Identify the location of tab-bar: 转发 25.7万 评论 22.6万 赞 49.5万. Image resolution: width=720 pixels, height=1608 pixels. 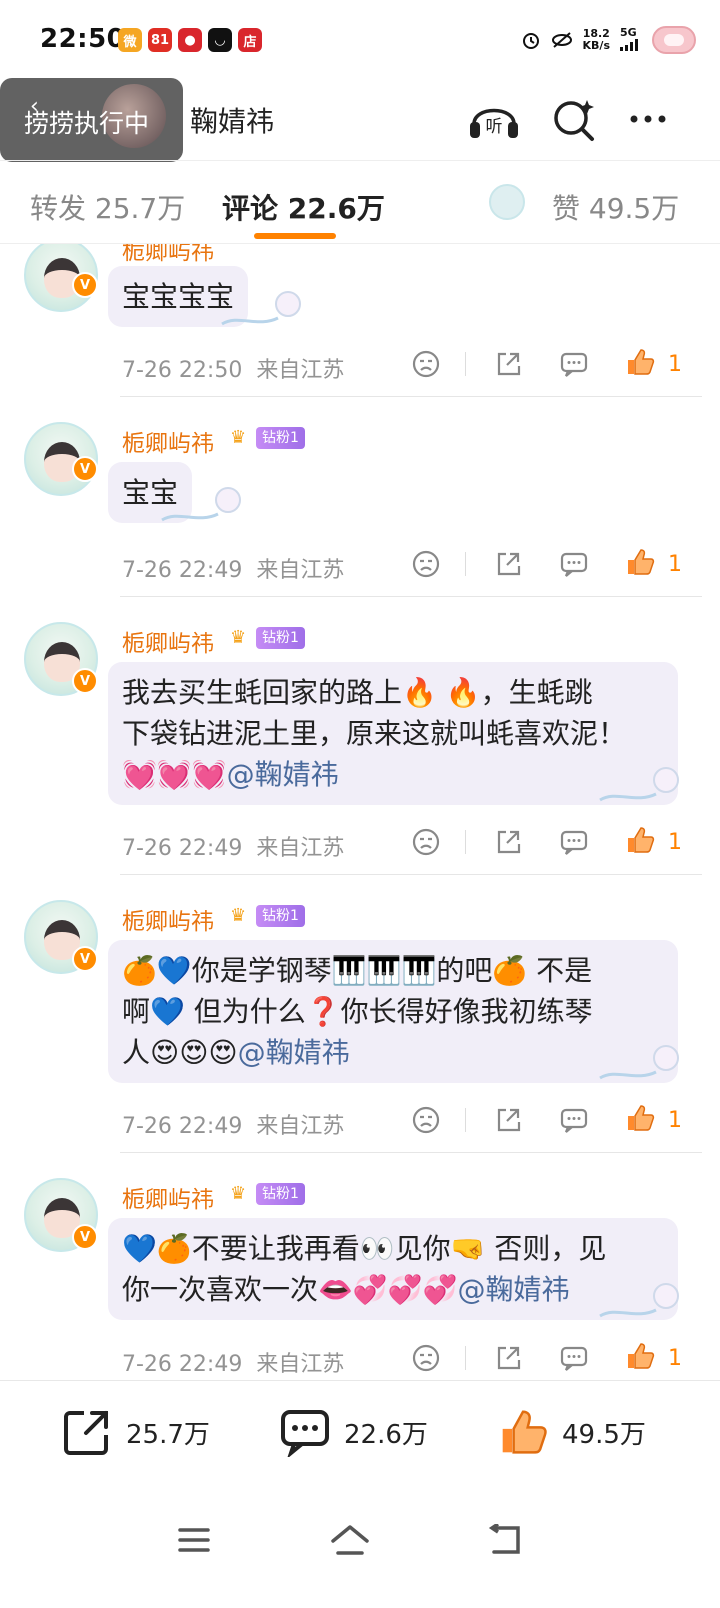
(360, 202).